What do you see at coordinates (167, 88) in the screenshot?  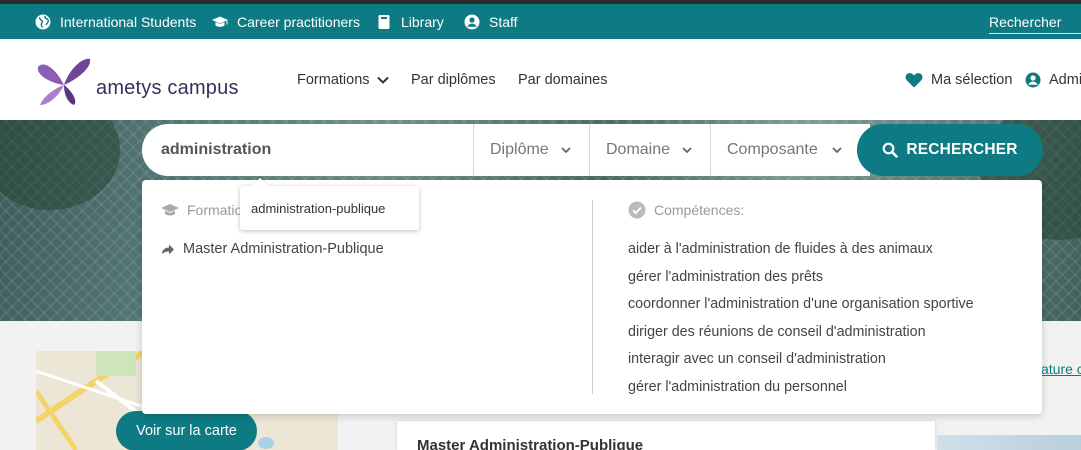 I see `logo-text: ametys campus` at bounding box center [167, 88].